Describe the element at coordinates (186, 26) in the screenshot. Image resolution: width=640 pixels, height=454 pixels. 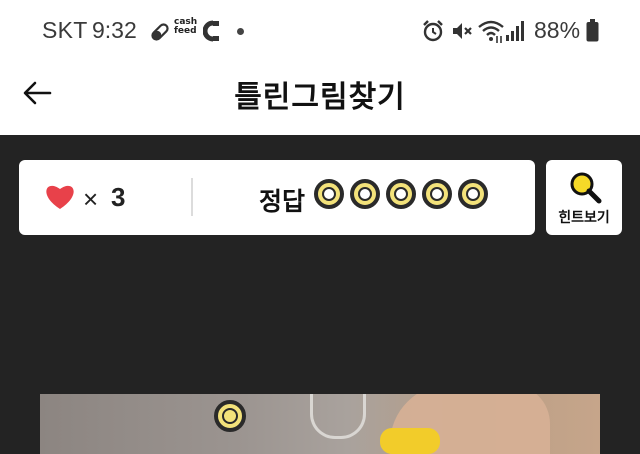
I see `cashfeed-icon: cash feed` at that location.